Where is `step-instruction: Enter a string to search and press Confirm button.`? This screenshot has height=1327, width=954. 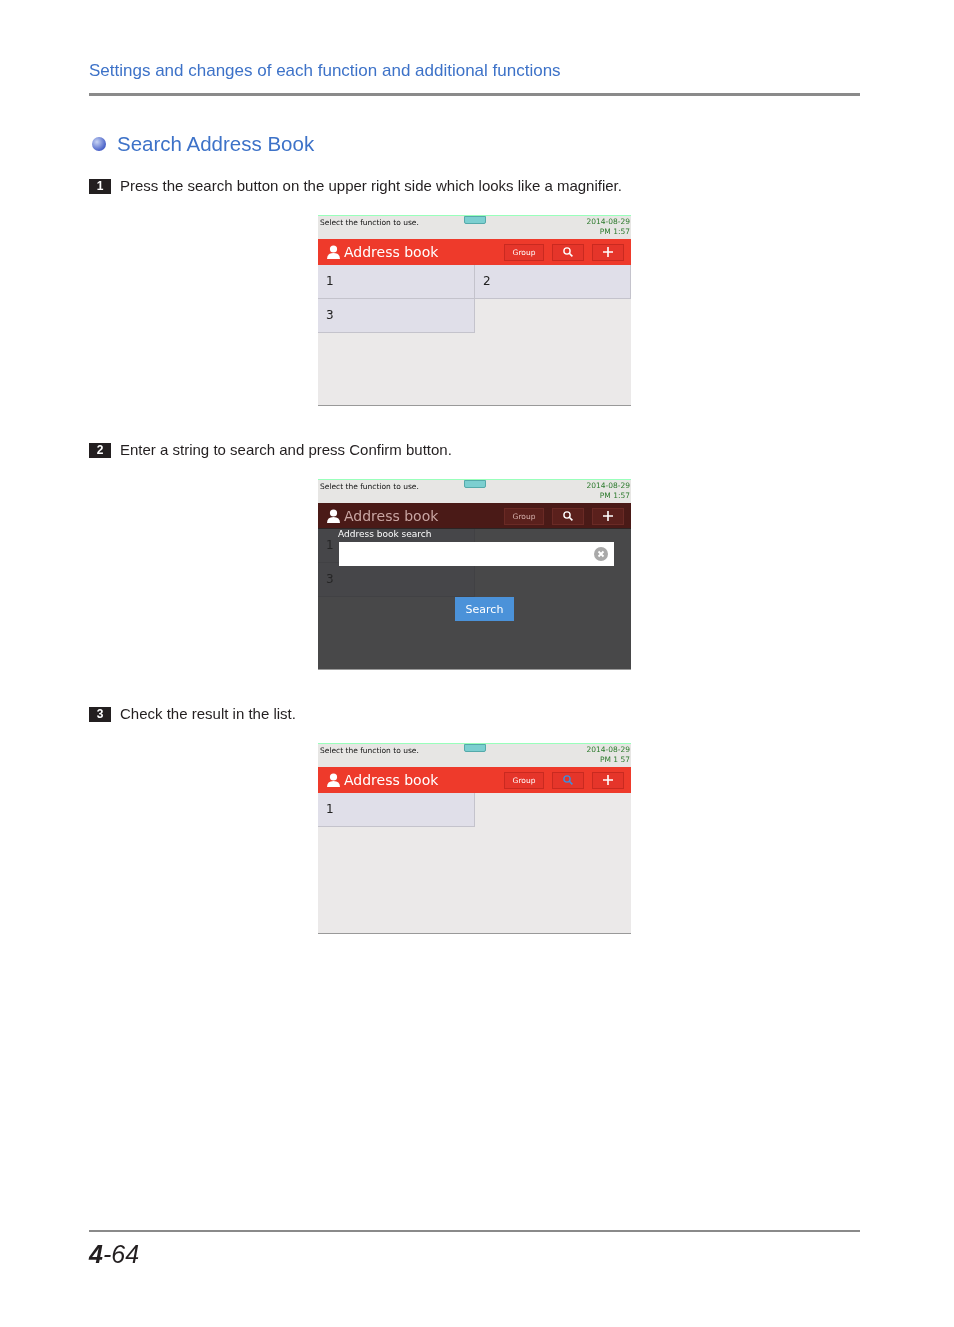 step-instruction: Enter a string to search and press Confirm button. is located at coordinates (286, 450).